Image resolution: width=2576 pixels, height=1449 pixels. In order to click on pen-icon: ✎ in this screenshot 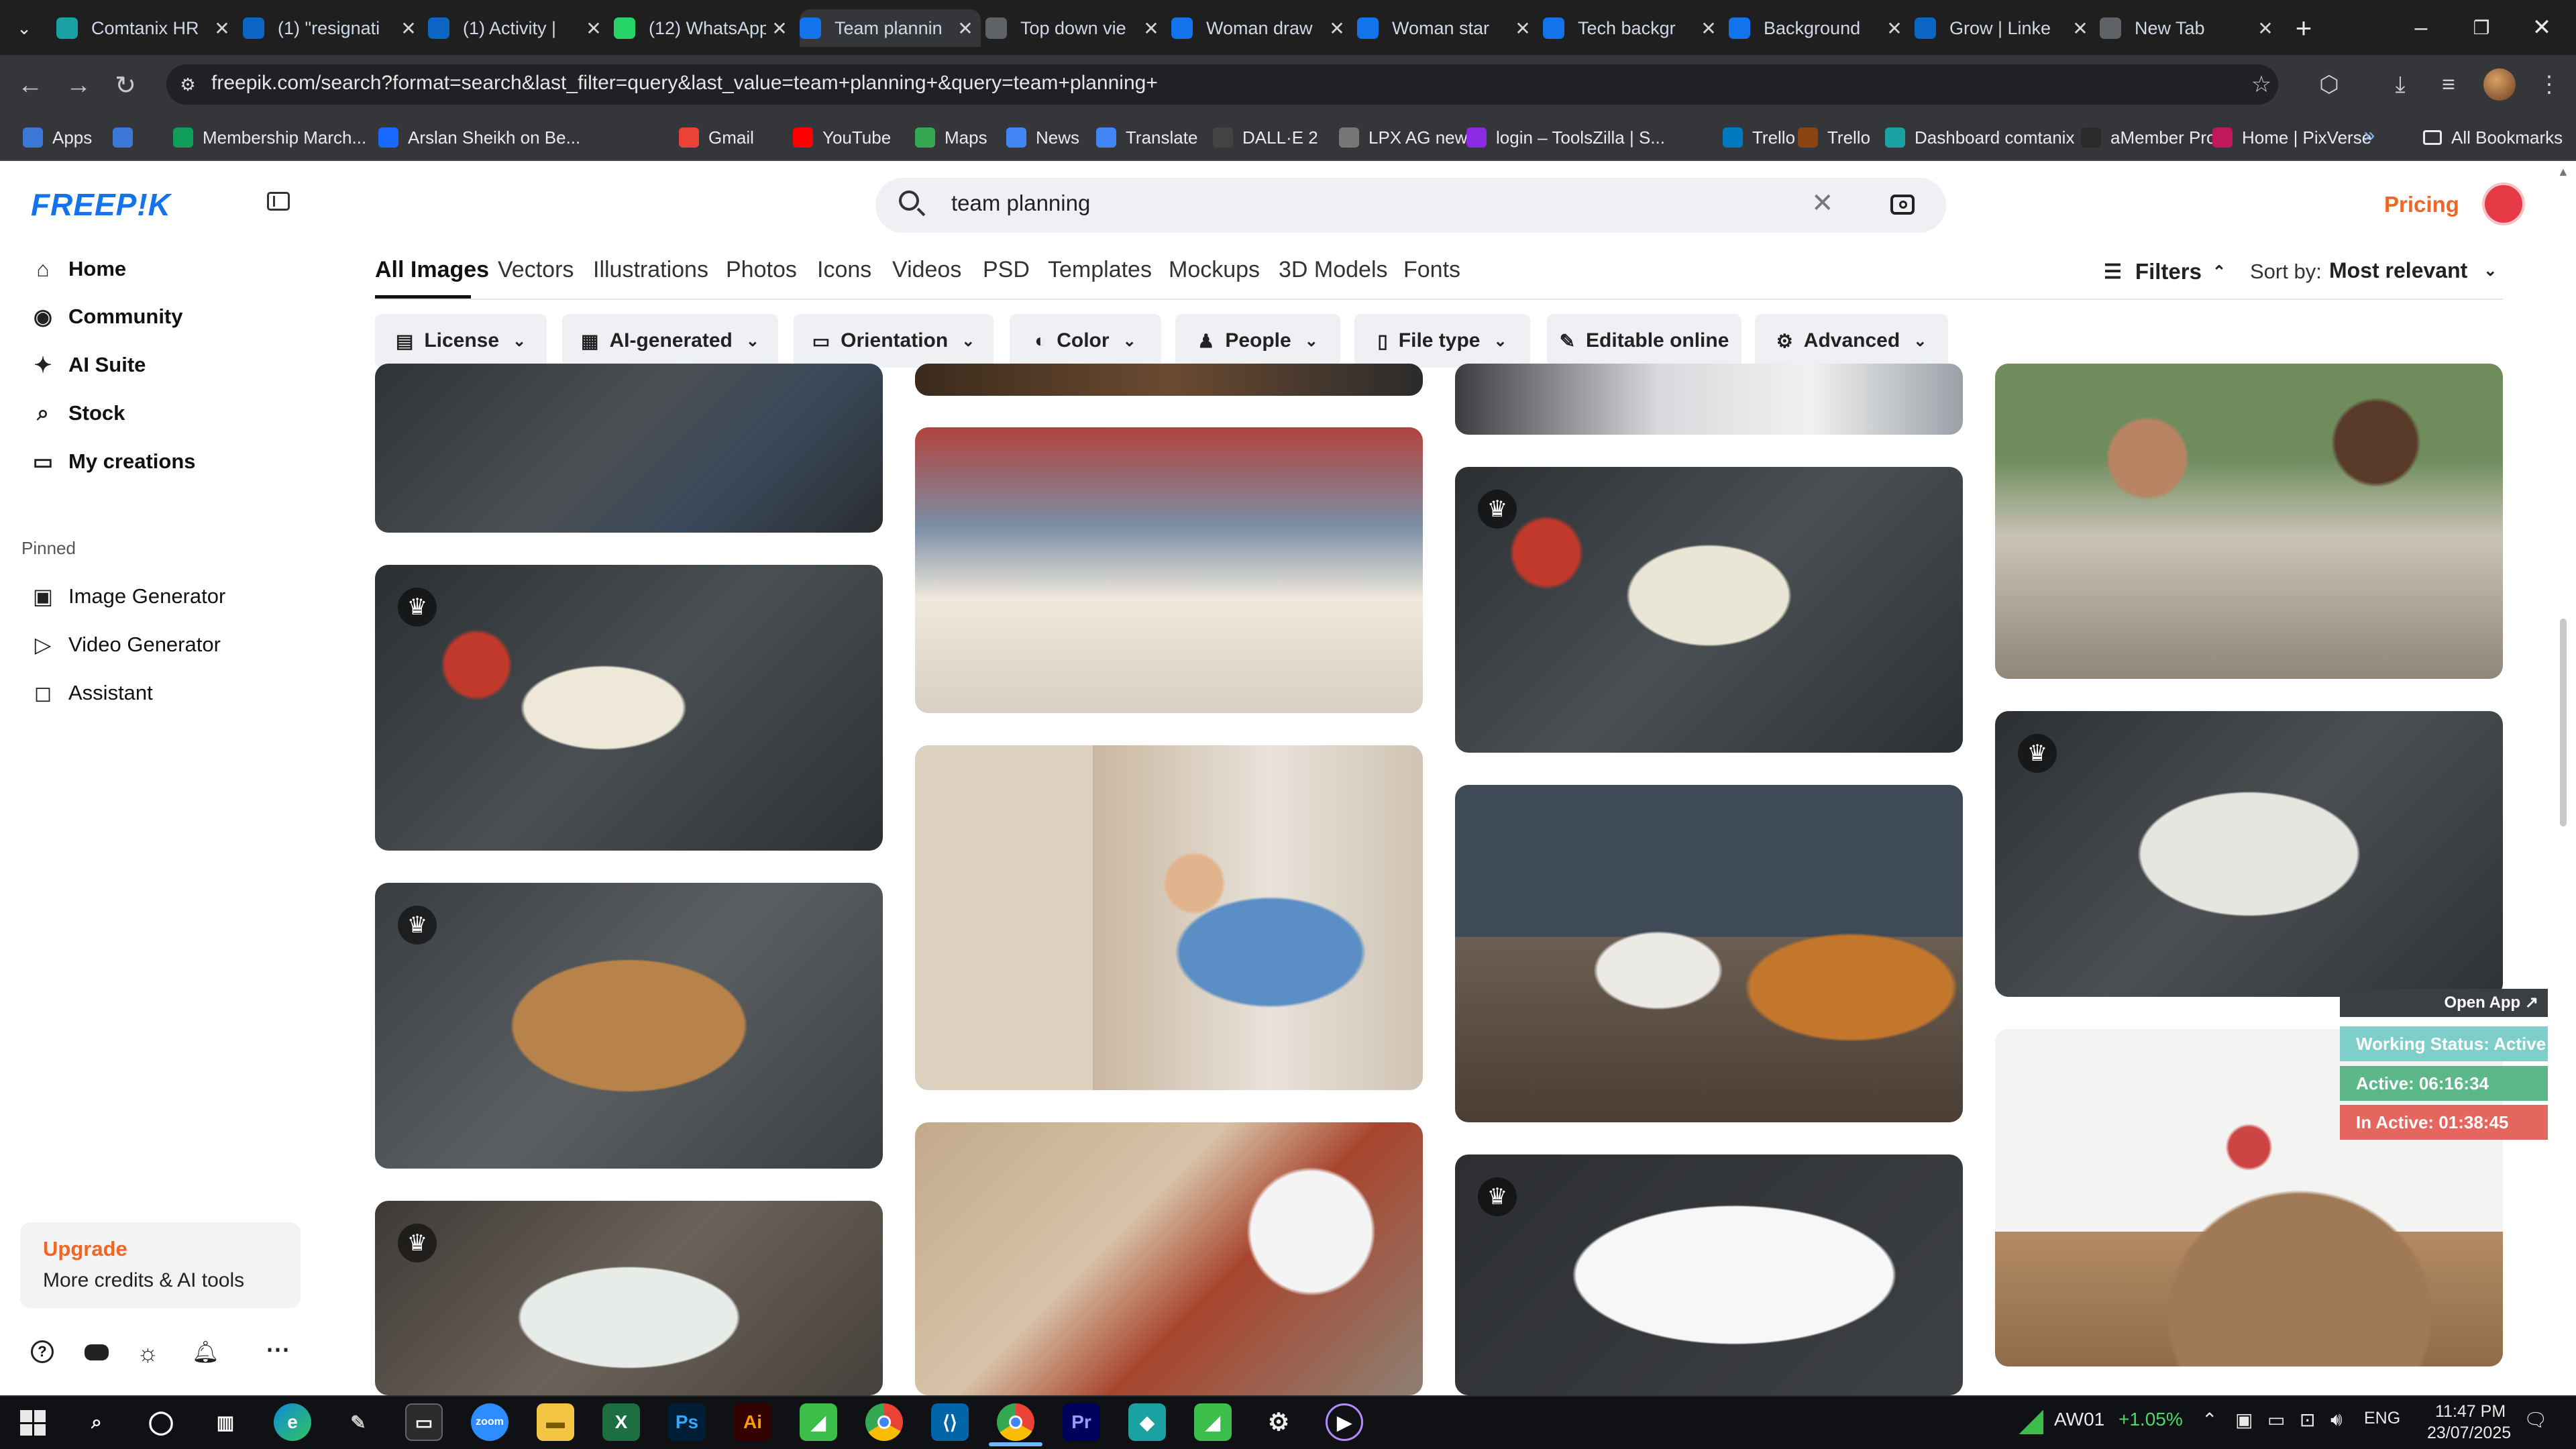, I will do `click(358, 1422)`.